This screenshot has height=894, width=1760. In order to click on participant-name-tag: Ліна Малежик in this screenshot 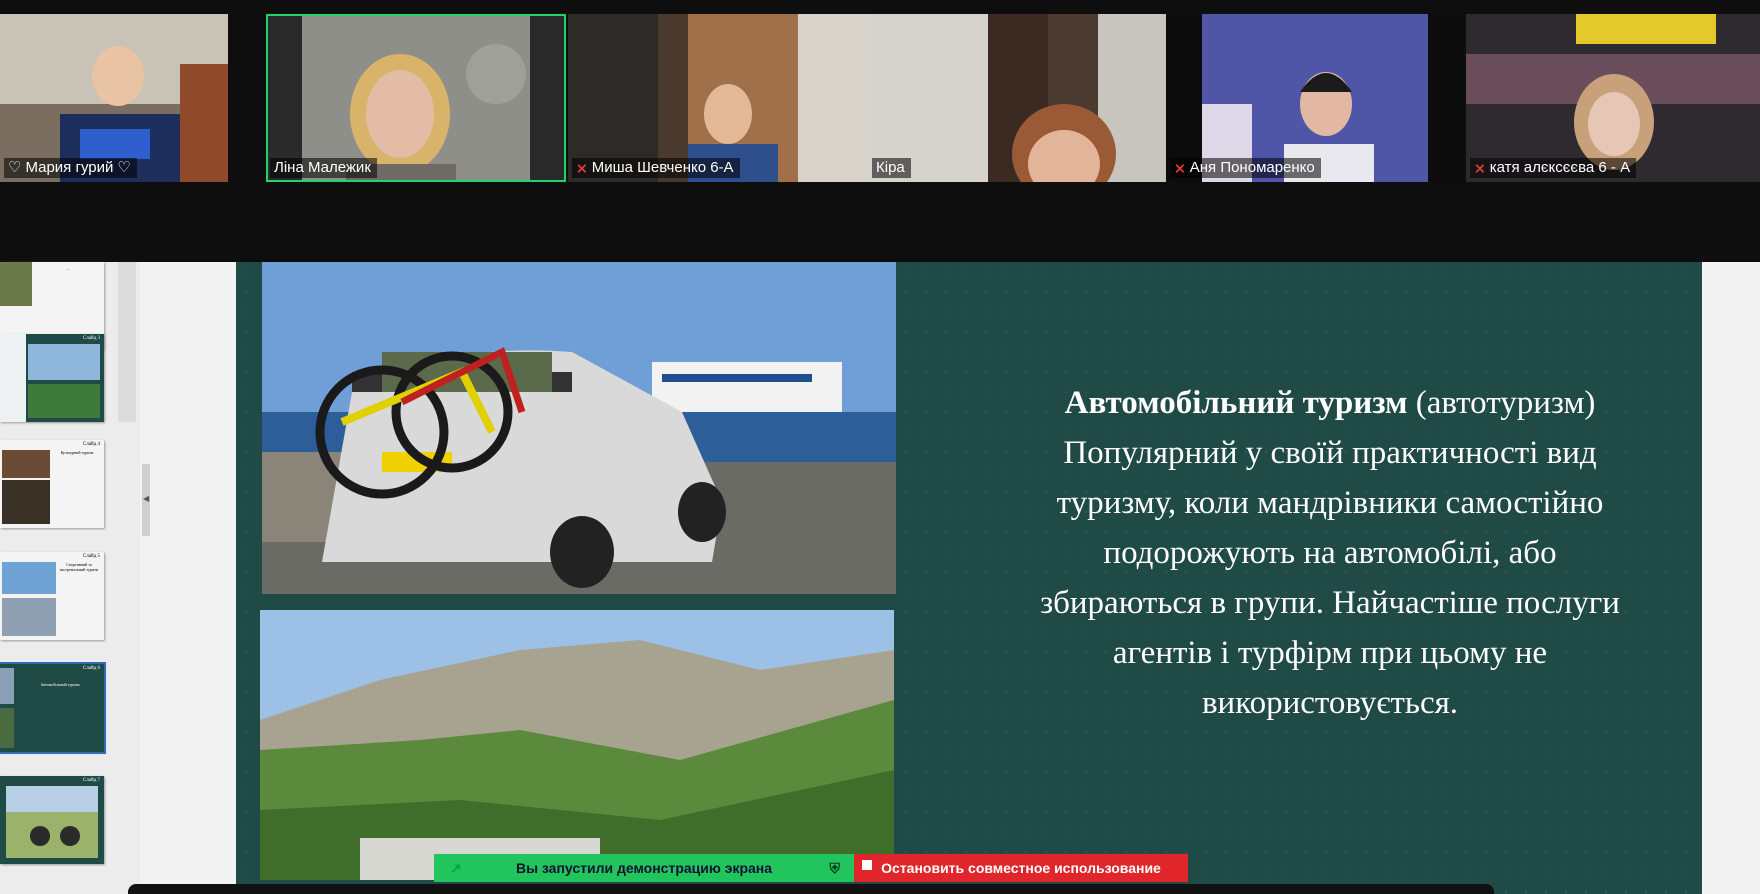, I will do `click(323, 168)`.